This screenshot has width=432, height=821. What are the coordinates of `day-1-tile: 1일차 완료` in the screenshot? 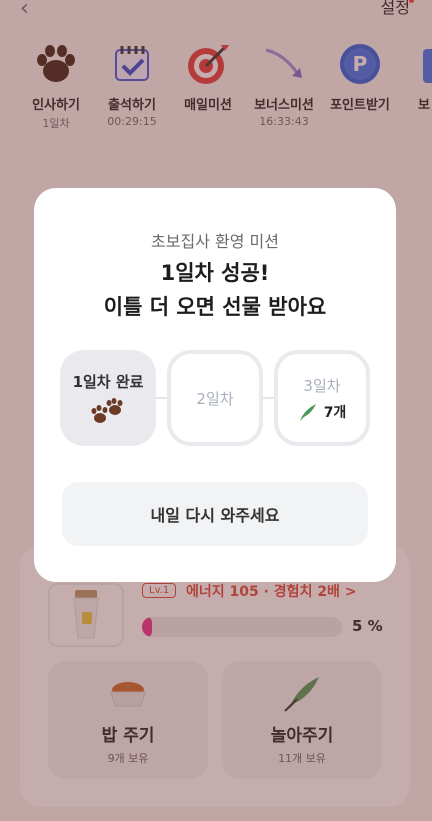 It's located at (108, 398).